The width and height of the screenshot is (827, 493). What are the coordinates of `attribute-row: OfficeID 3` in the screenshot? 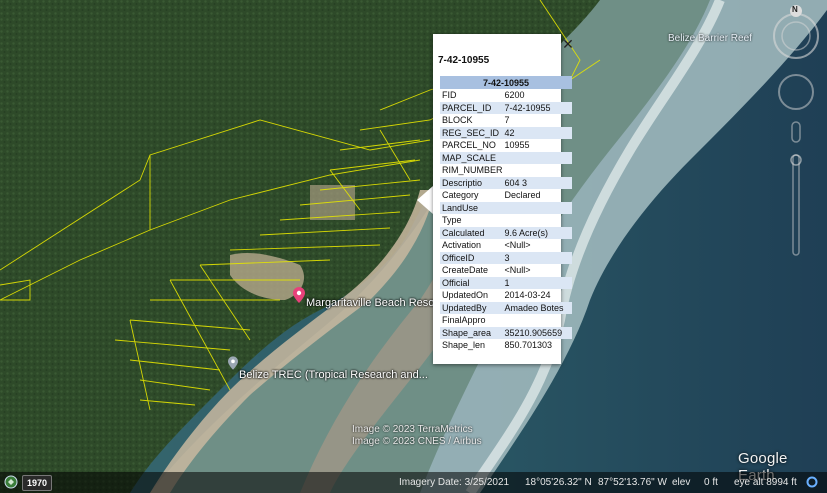 It's located at (506, 257).